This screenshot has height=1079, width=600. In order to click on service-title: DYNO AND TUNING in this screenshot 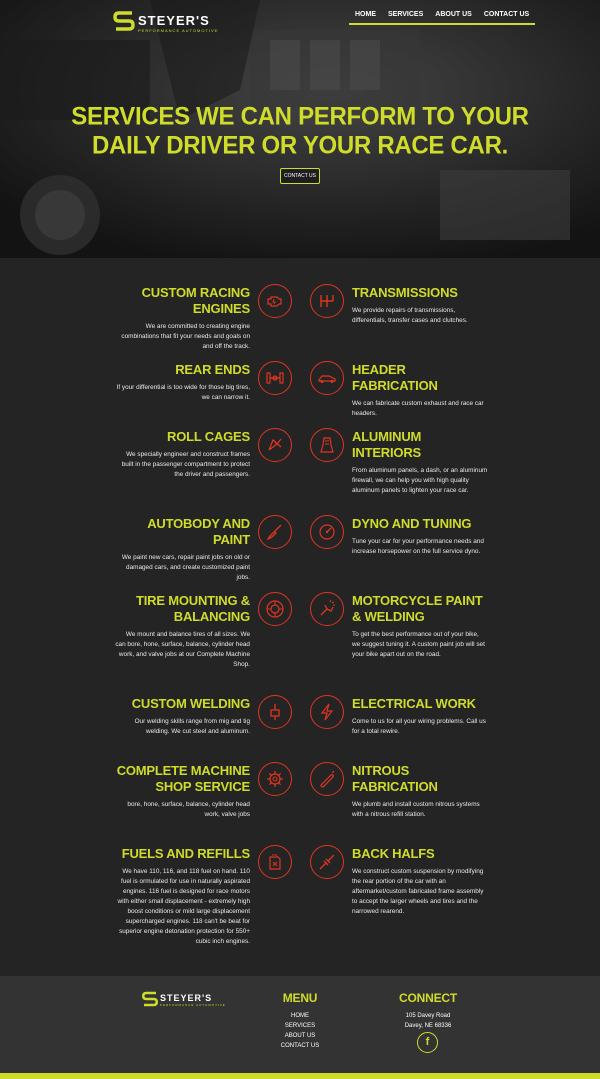, I will do `click(412, 523)`.